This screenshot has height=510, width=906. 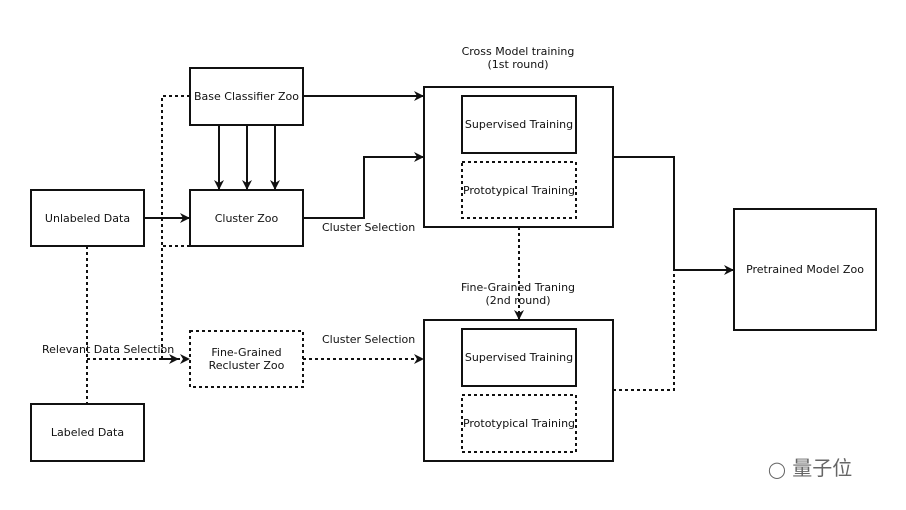 I want to click on edge-round2-to-pretrained, so click(x=644, y=330).